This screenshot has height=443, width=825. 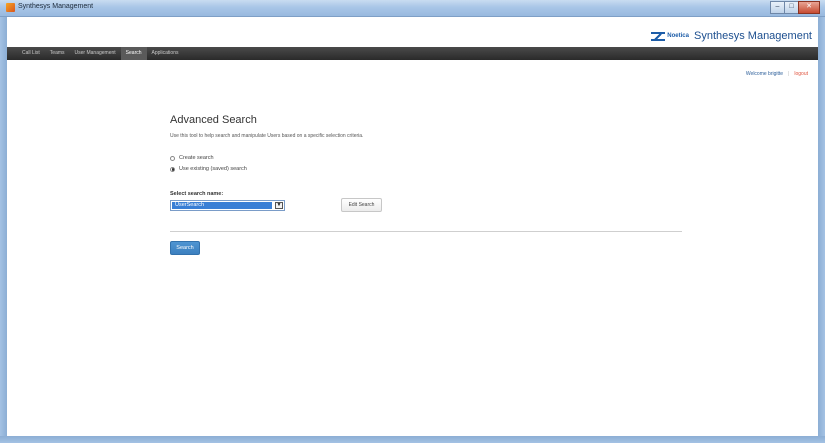 What do you see at coordinates (658, 36) in the screenshot?
I see `noetica-logo-icon` at bounding box center [658, 36].